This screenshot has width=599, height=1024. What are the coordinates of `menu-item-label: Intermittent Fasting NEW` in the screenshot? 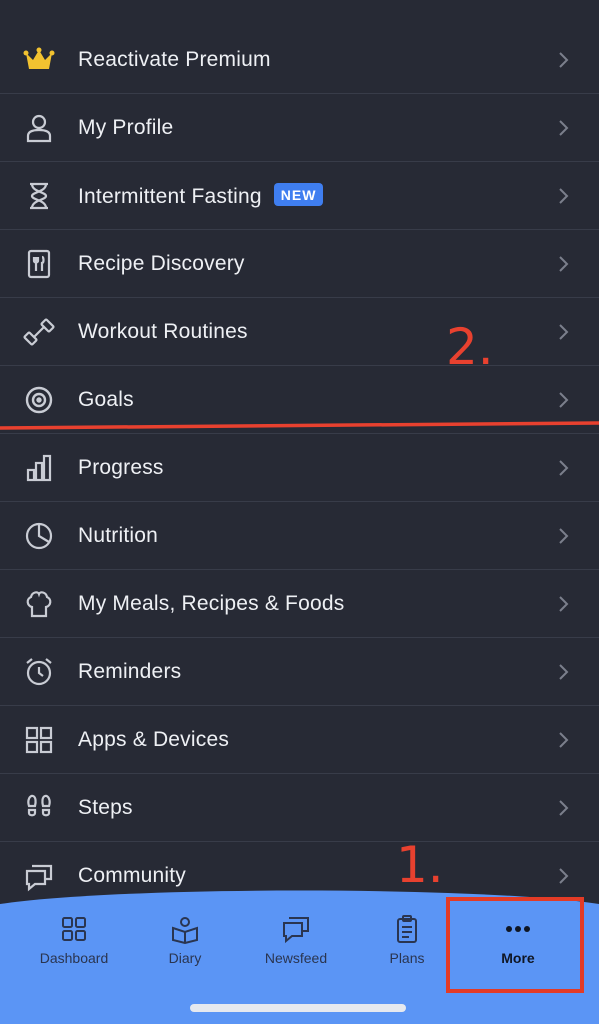 It's located at (201, 195).